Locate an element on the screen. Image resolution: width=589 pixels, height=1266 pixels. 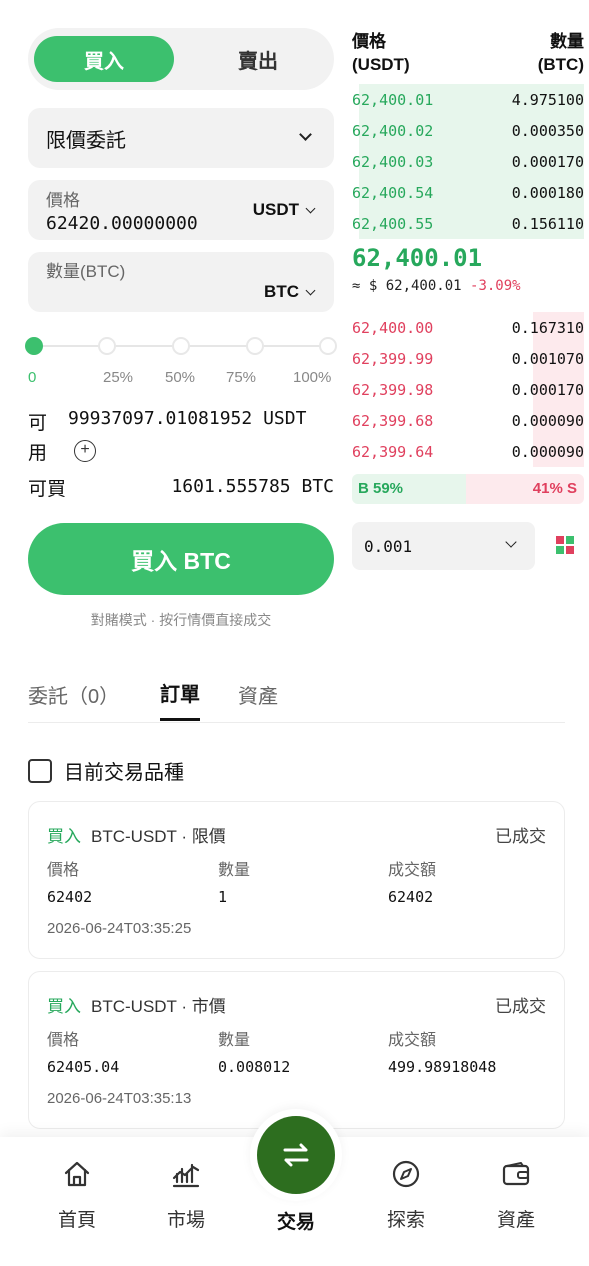
tab-underline is located at coordinates (180, 719).